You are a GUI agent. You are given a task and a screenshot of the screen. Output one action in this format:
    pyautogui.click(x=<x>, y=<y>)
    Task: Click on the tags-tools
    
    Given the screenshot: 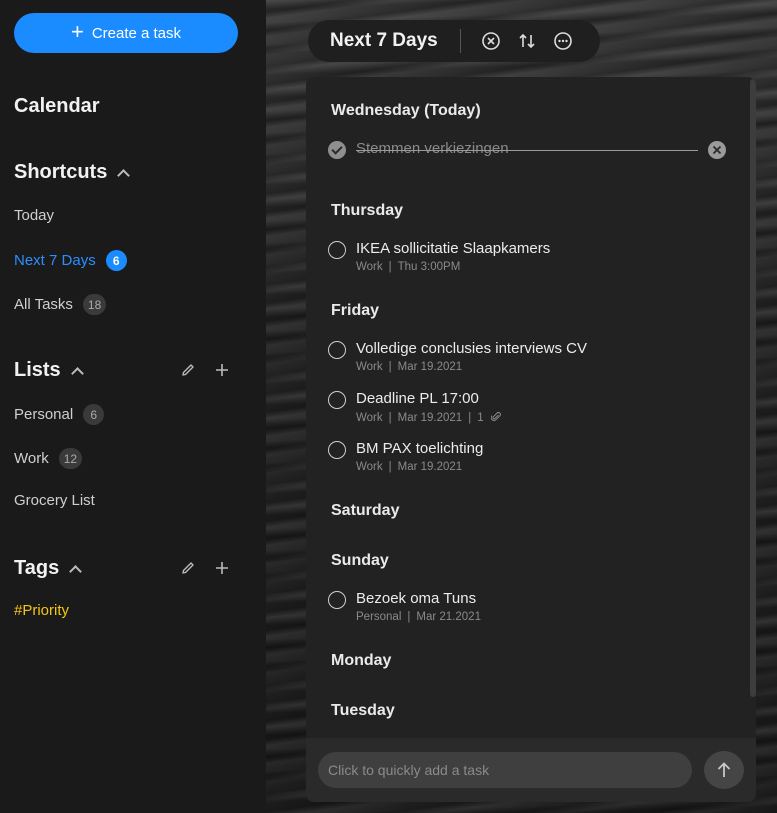 What is the action you would take?
    pyautogui.click(x=205, y=568)
    